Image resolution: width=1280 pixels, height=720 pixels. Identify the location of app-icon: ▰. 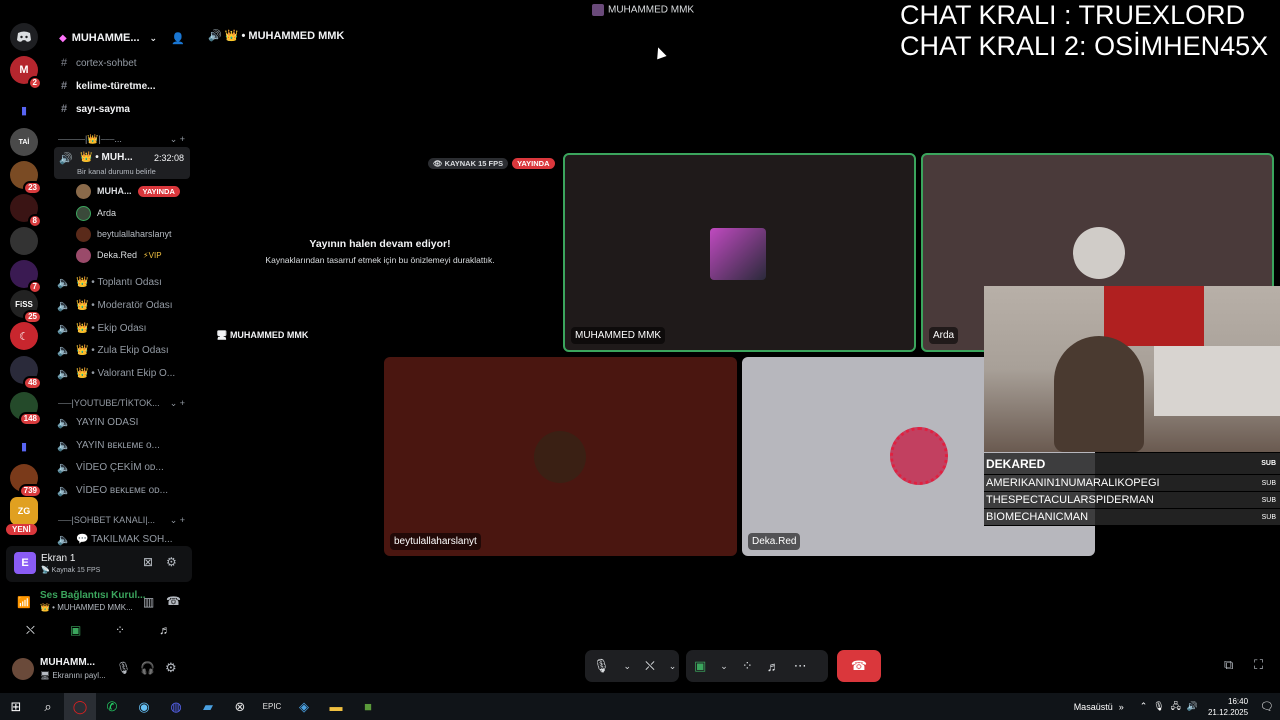
(208, 706).